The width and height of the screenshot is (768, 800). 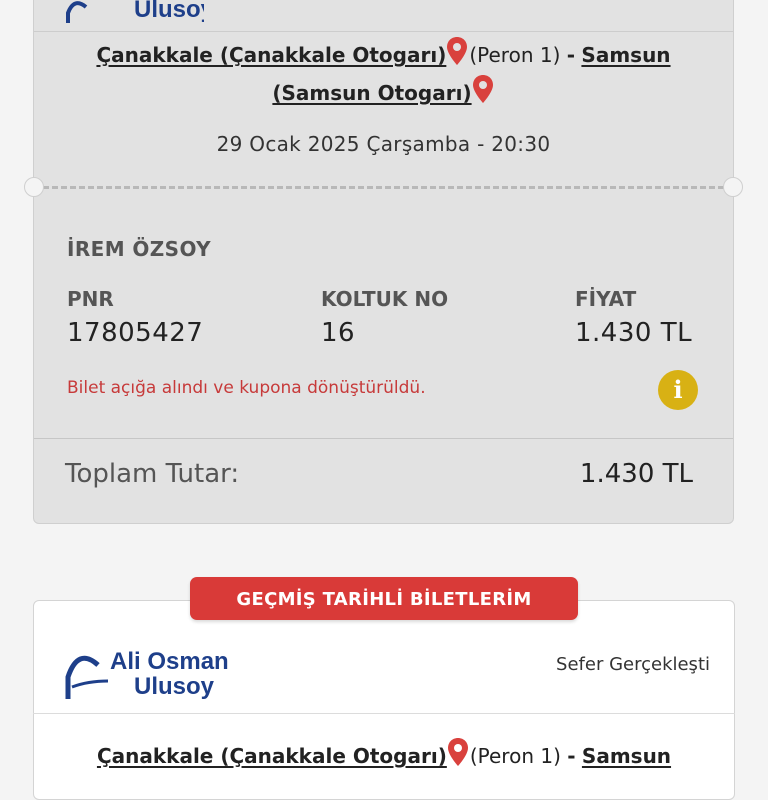 What do you see at coordinates (174, 686) in the screenshot?
I see `logo-text-line2: Ulusoy` at bounding box center [174, 686].